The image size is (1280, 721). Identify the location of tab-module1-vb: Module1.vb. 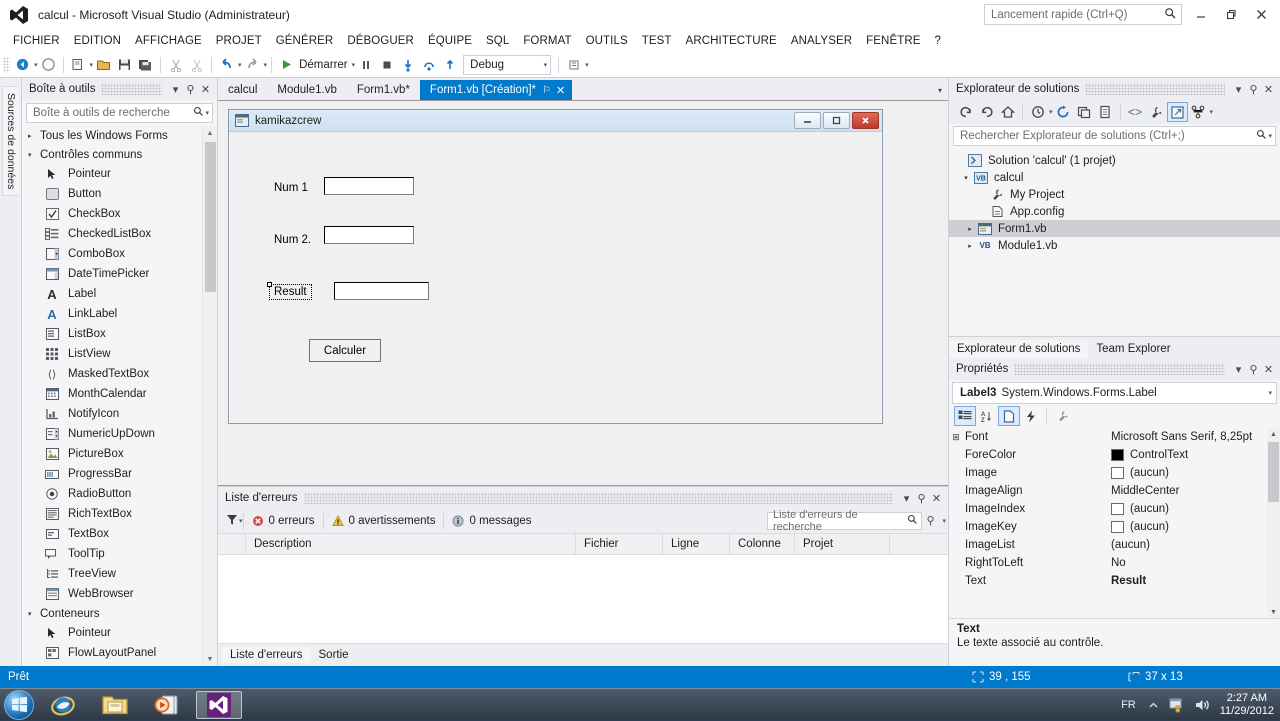
(306, 90).